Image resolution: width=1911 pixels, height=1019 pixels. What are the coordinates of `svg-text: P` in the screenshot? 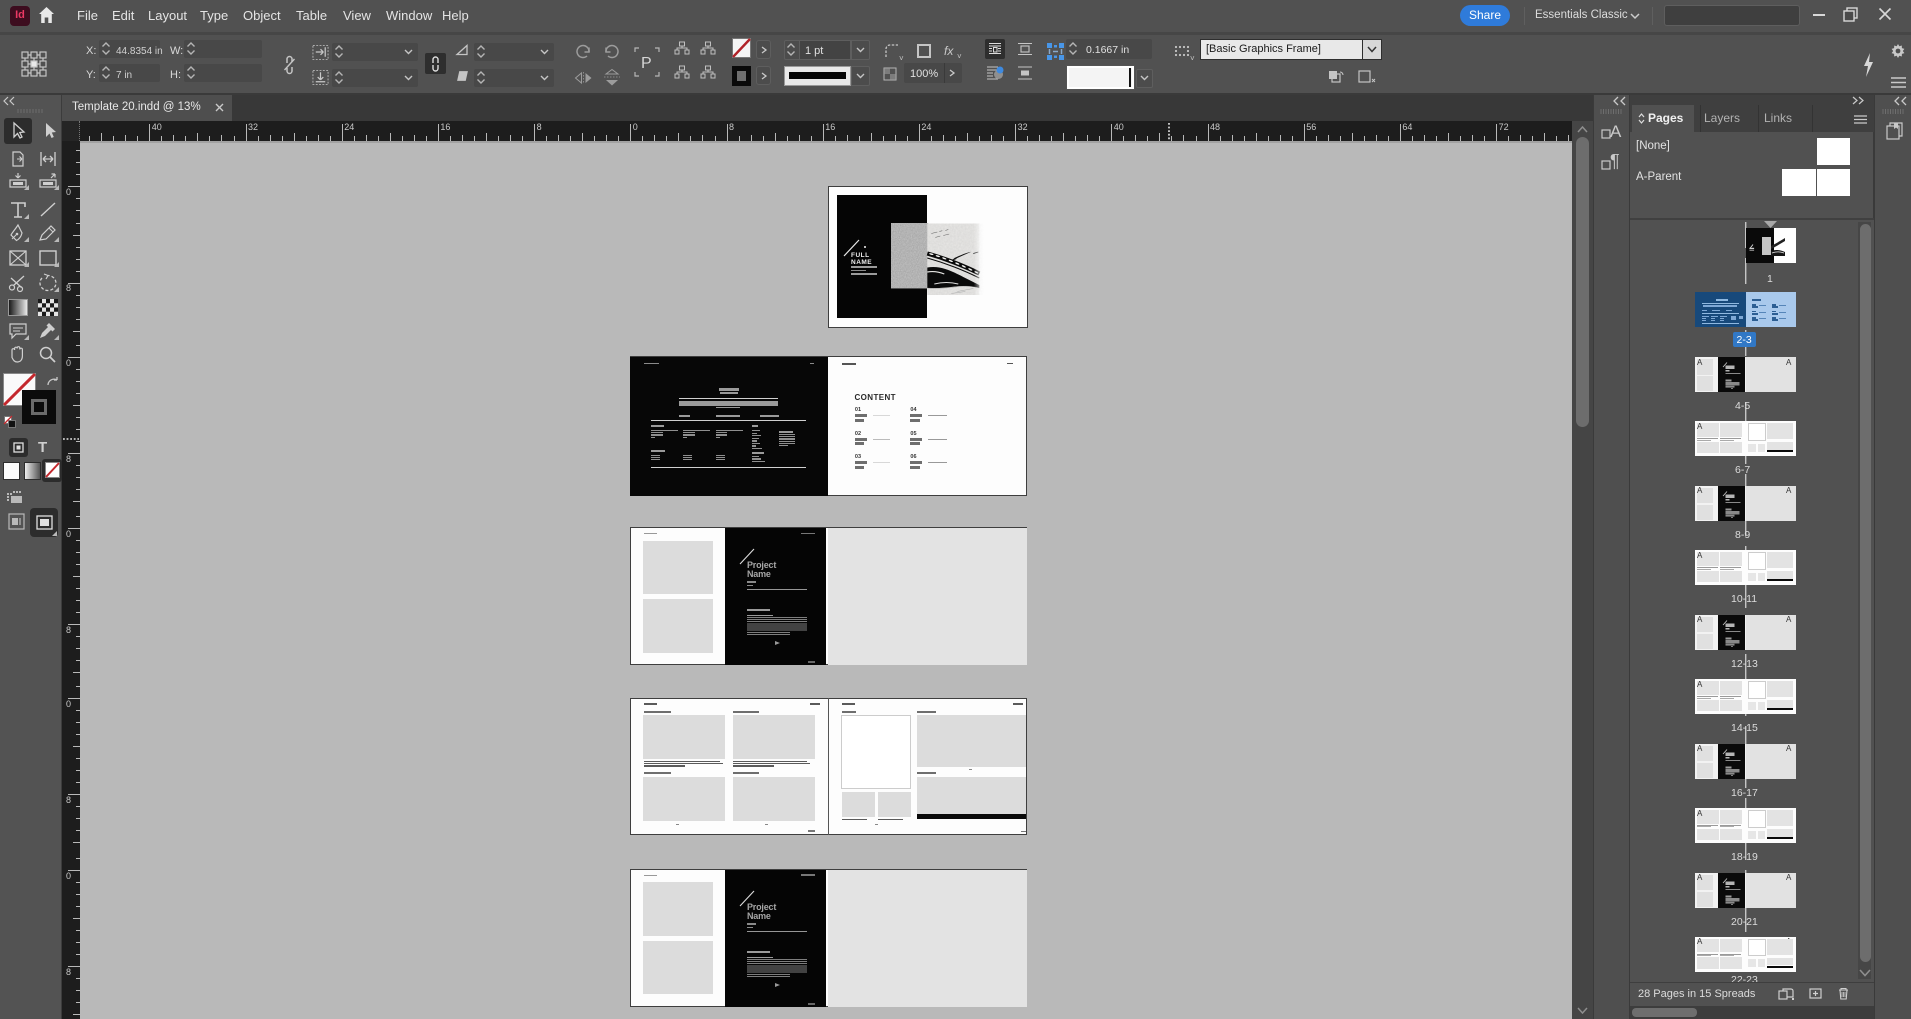 It's located at (646, 63).